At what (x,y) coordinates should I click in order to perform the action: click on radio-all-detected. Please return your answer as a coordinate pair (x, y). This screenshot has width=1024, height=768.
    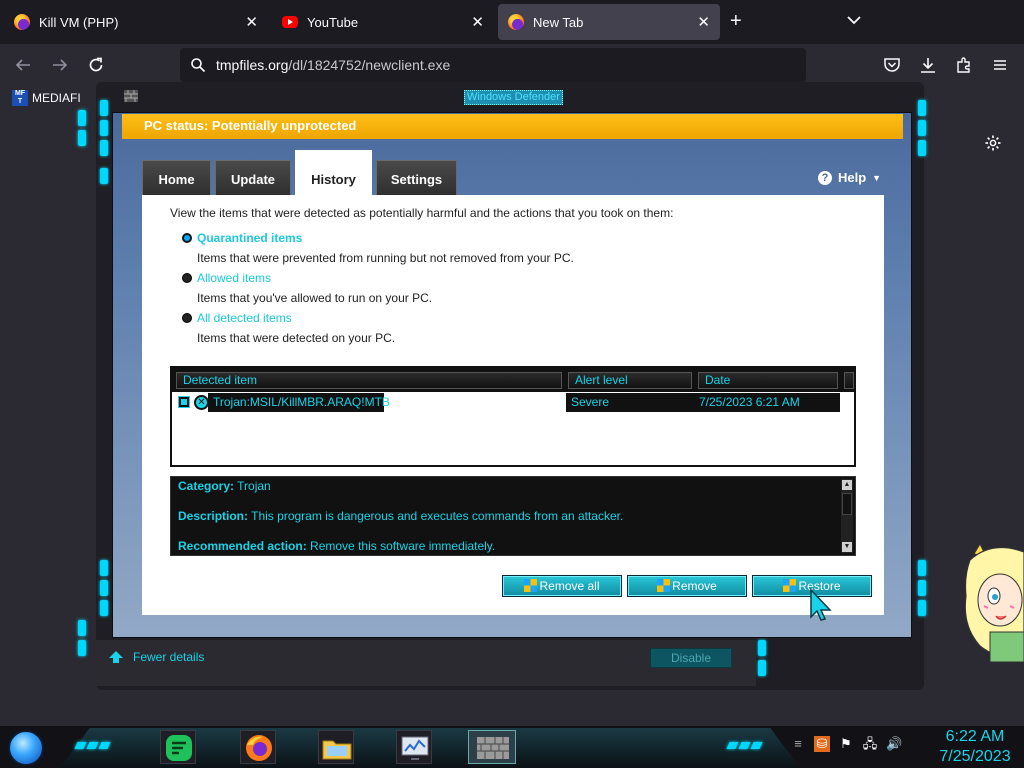
    Looking at the image, I should click on (187, 318).